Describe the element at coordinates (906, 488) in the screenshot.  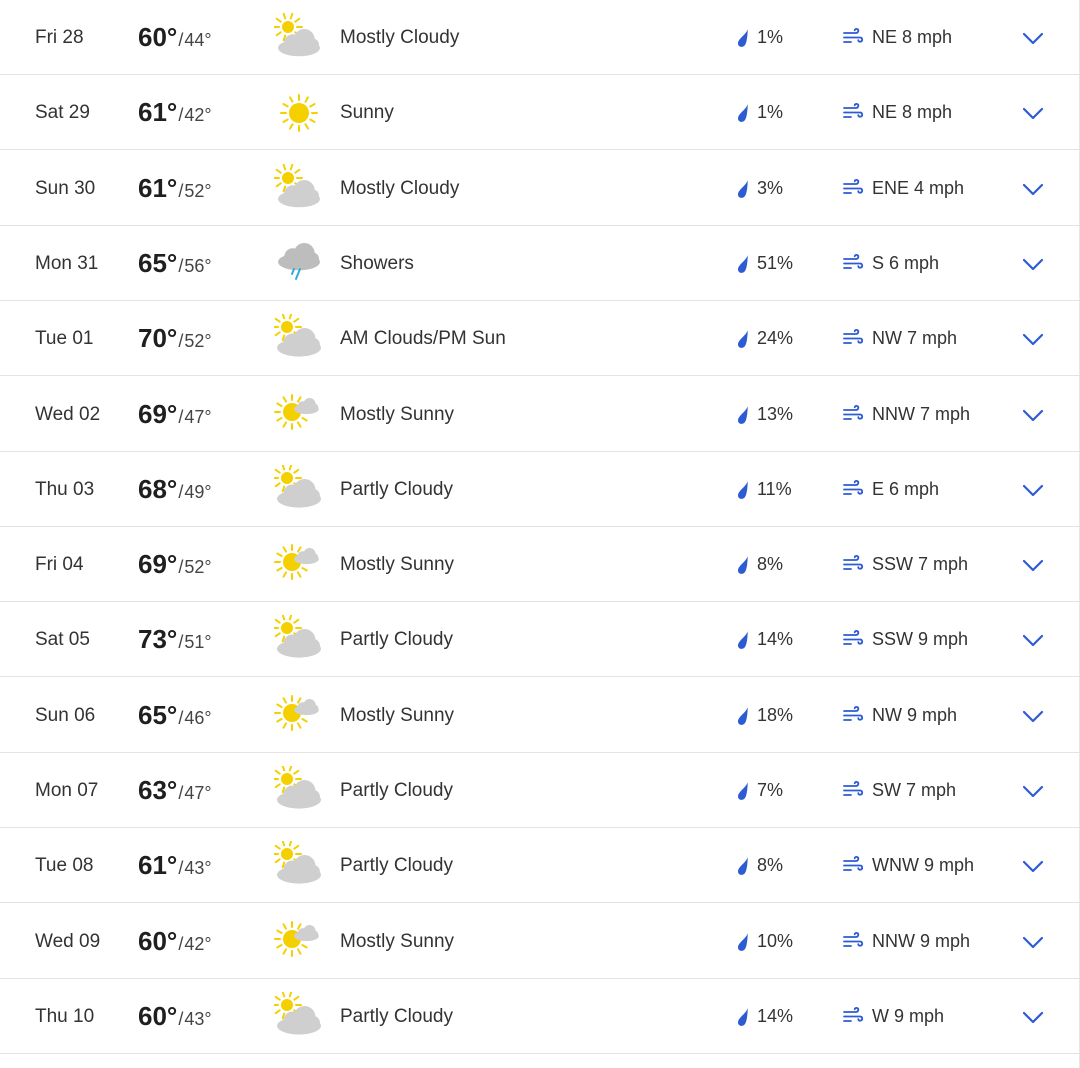
I see `wind-speed: E 6 mph` at that location.